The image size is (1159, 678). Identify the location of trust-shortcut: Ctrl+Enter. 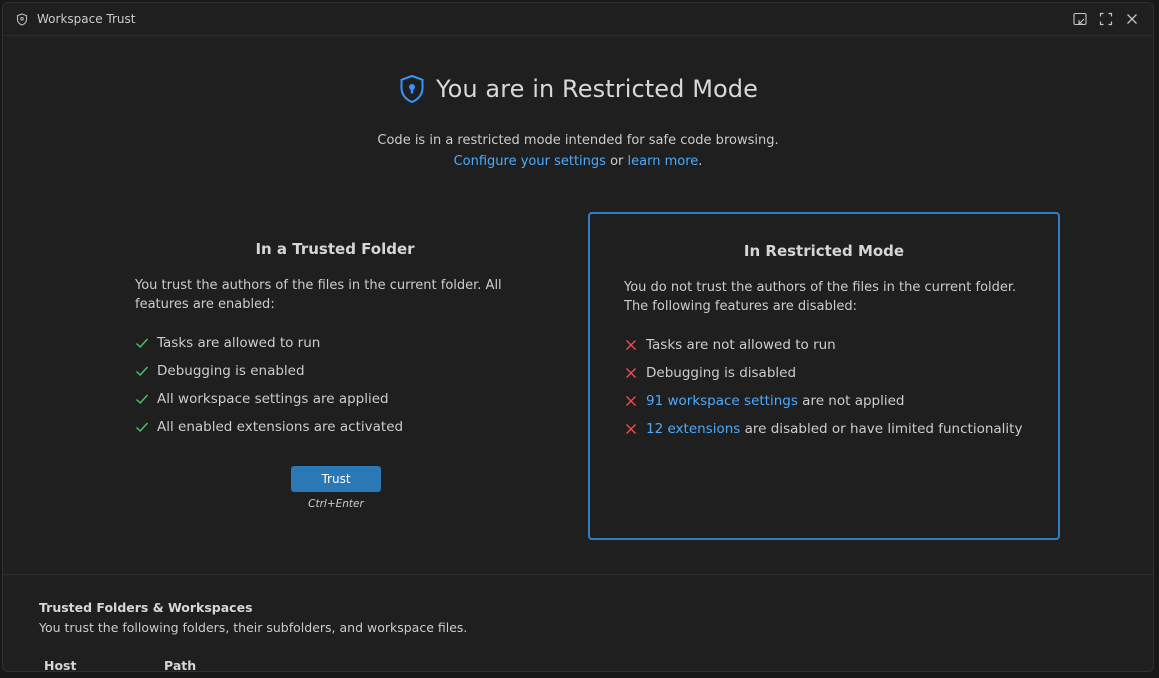
(336, 504).